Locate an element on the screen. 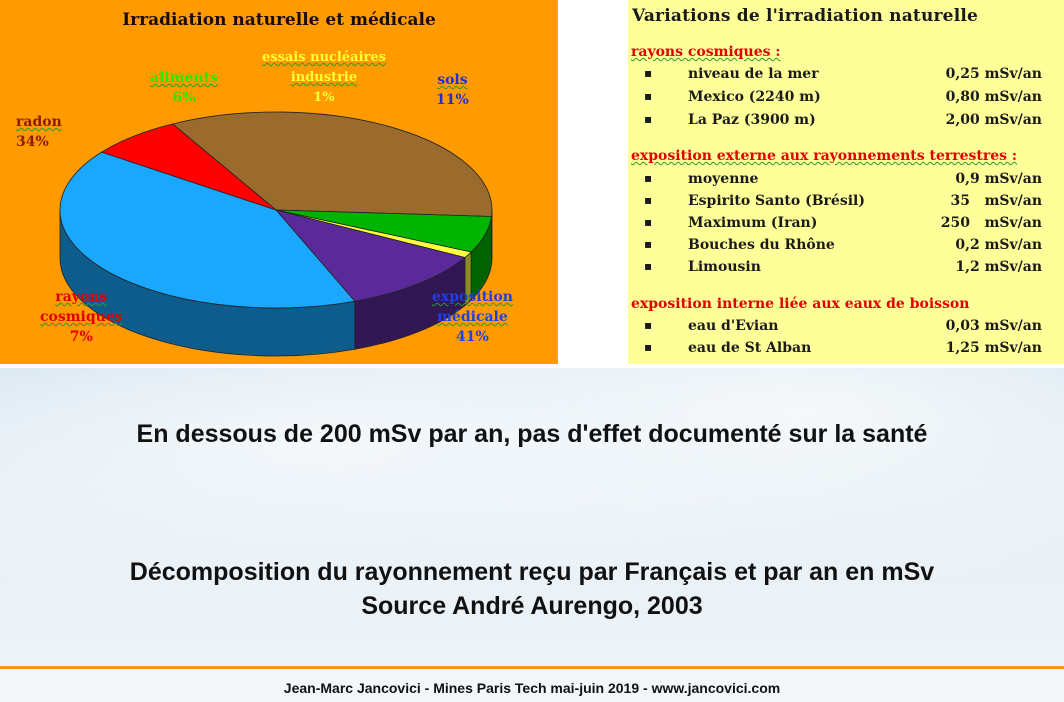 Image resolution: width=1064 pixels, height=702 pixels. row-value: 1,2 mSv/an is located at coordinates (998, 267).